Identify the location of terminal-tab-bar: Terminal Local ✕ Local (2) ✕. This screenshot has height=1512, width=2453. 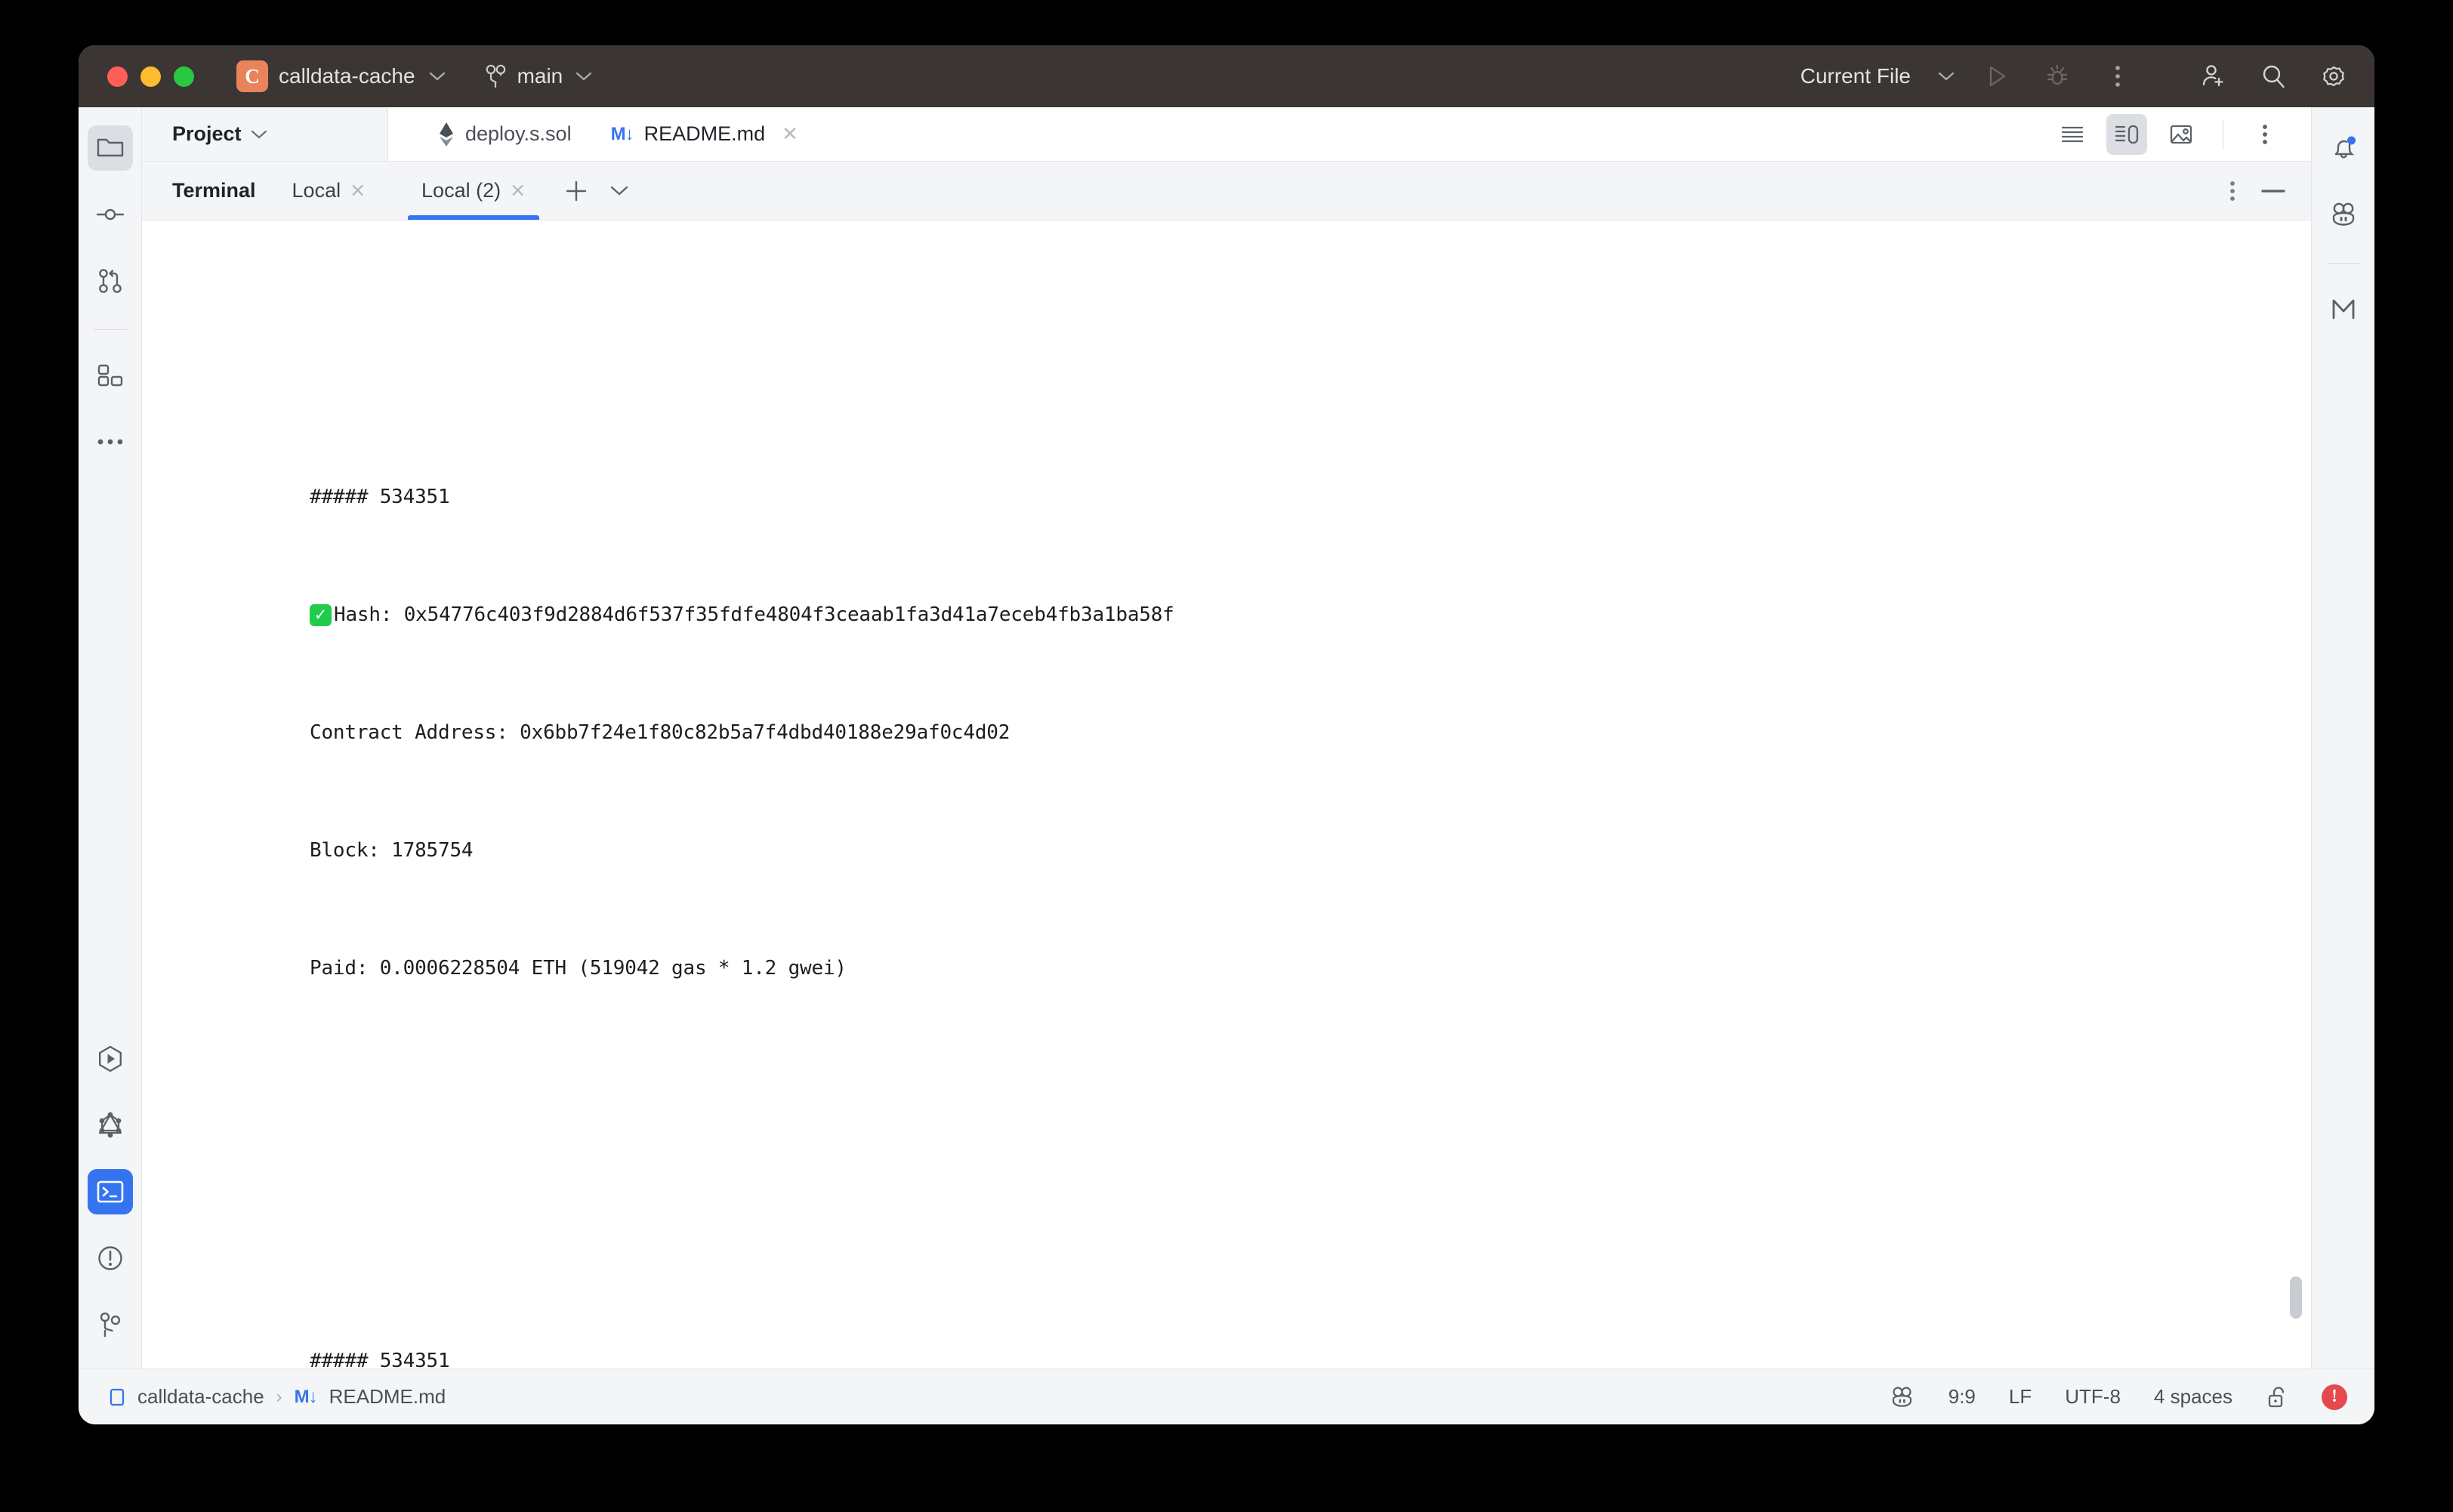
(1226, 192).